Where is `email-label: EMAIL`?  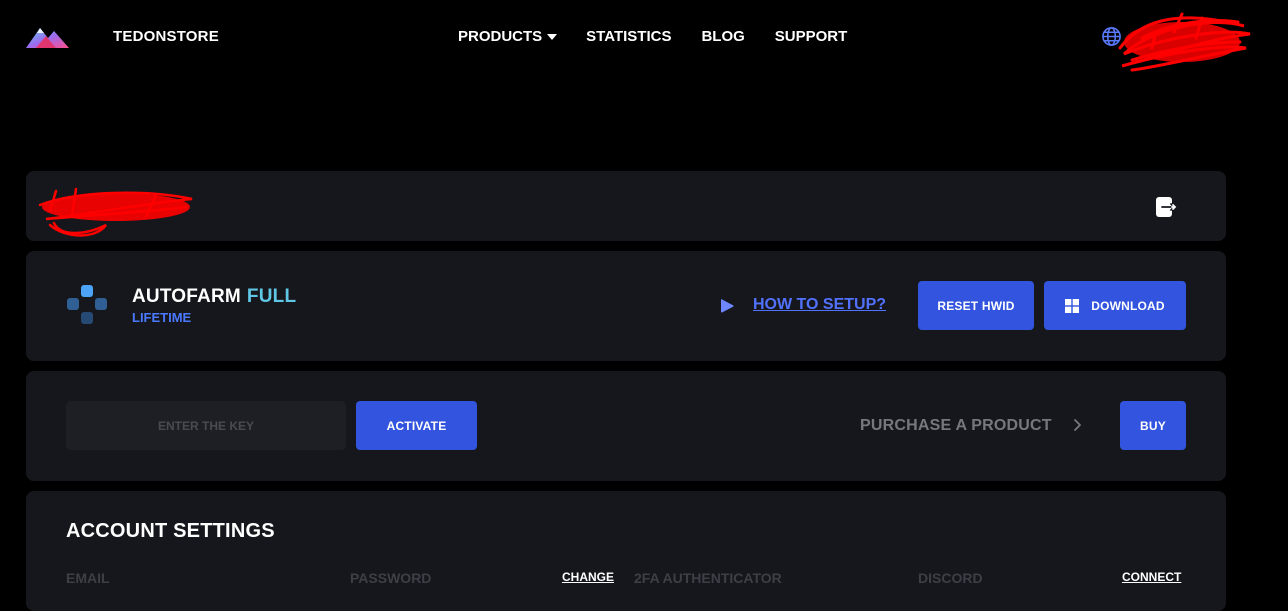 email-label: EMAIL is located at coordinates (88, 578).